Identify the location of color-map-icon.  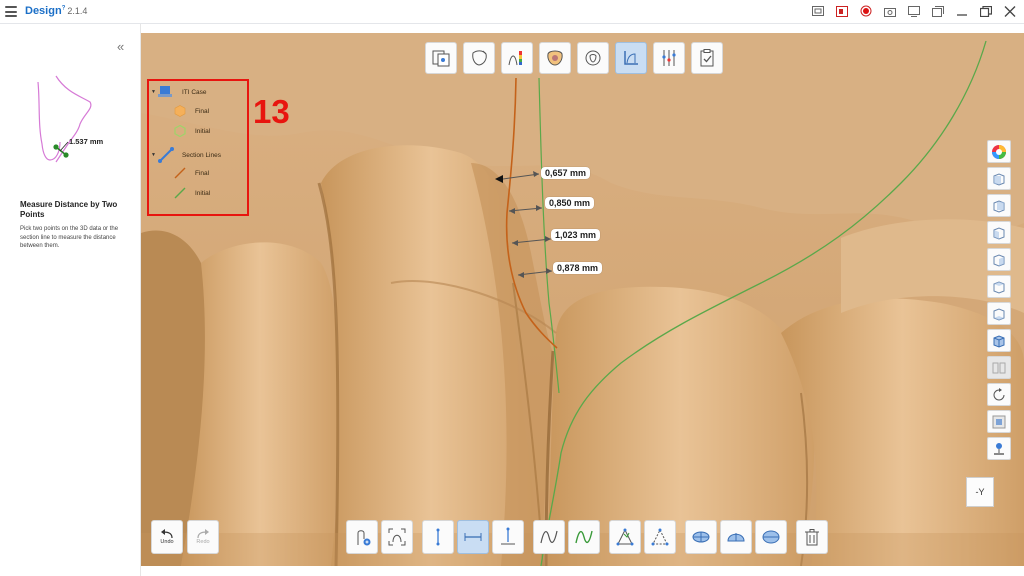
(517, 58).